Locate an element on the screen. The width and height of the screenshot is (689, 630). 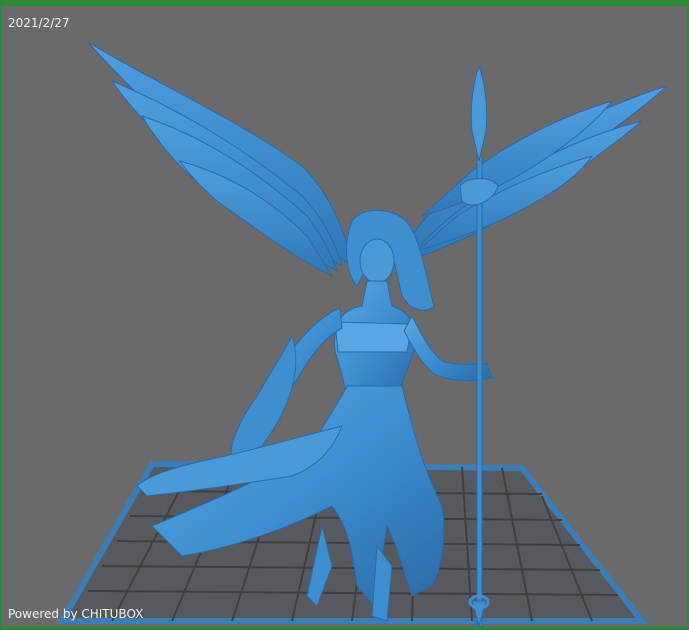
corset is located at coordinates (373, 337).